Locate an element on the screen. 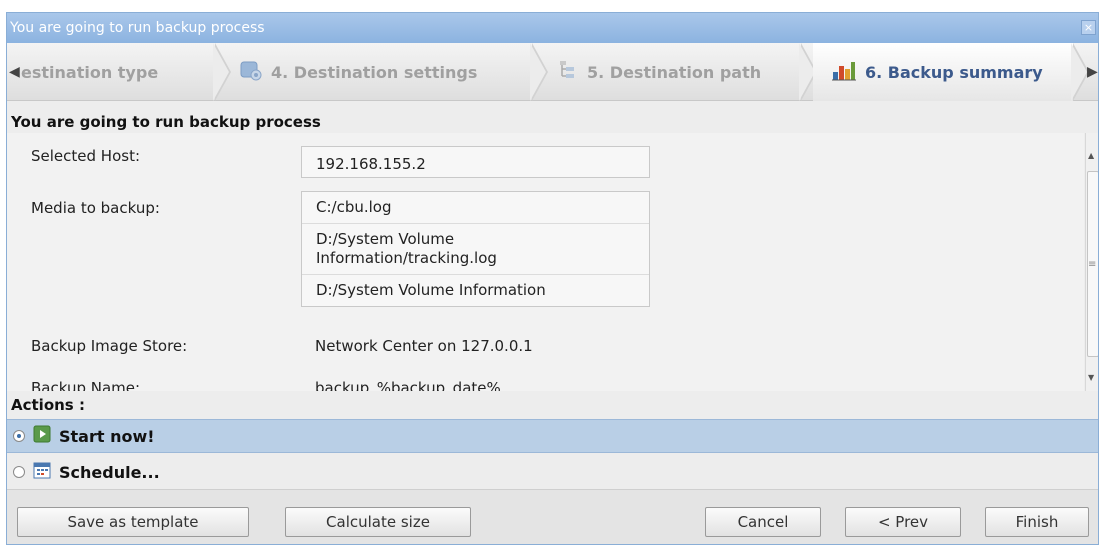  step-label: estination type is located at coordinates (90, 72).